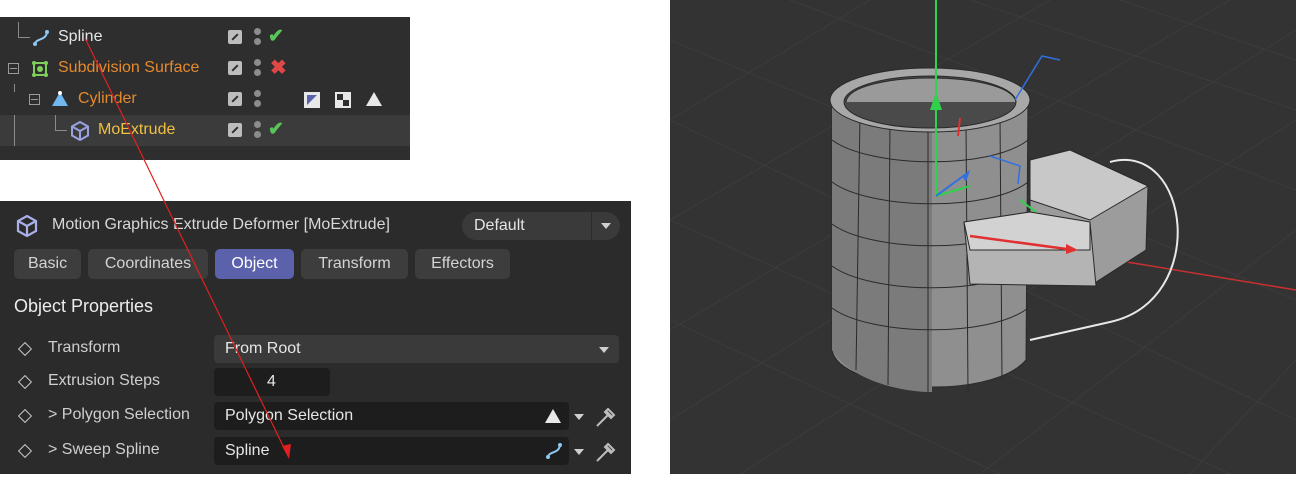  What do you see at coordinates (187, 248) in the screenshot?
I see `annotation-arrow` at bounding box center [187, 248].